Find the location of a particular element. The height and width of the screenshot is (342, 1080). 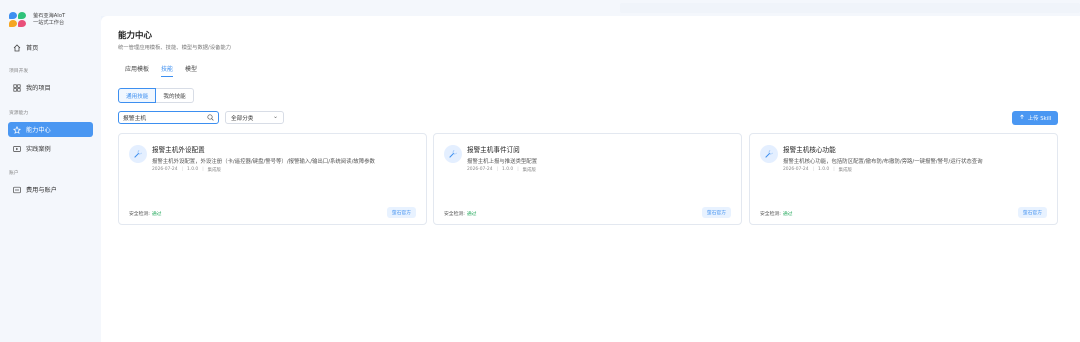

sidebar-item-my-projects: 我的项目 is located at coordinates (50, 87).